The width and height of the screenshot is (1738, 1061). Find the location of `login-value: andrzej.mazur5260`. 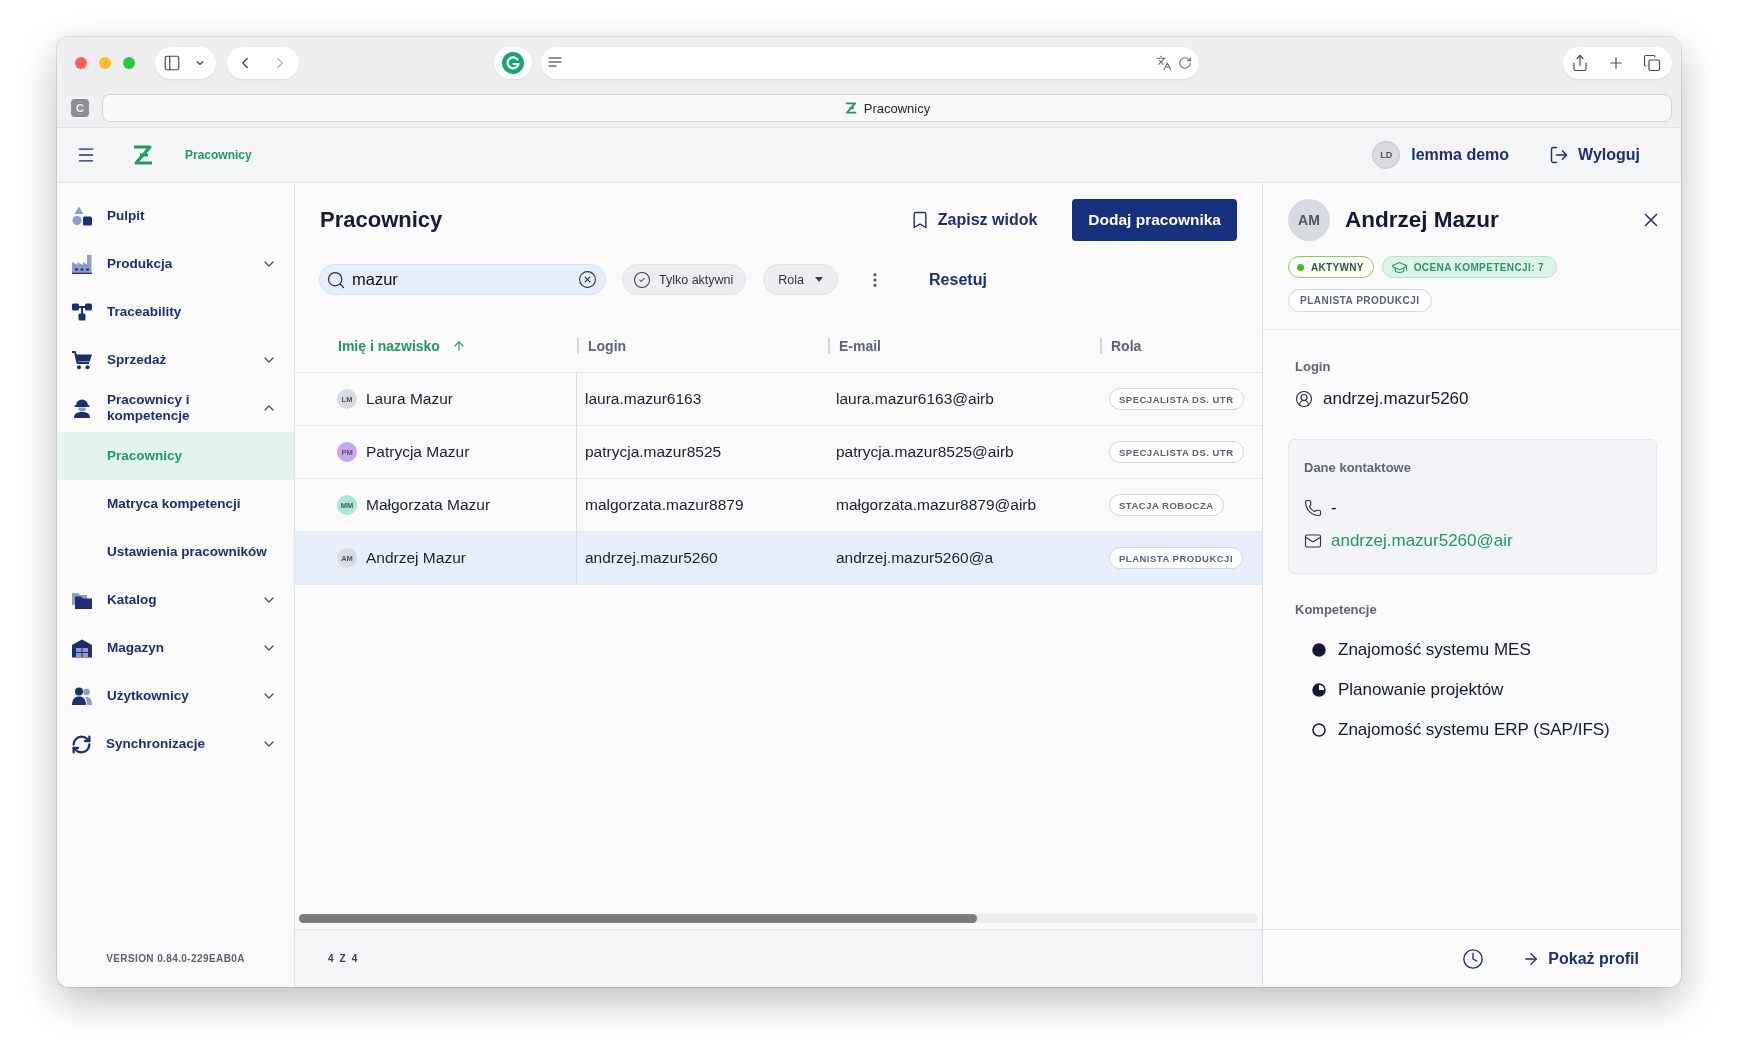

login-value: andrzej.mazur5260 is located at coordinates (1396, 399).